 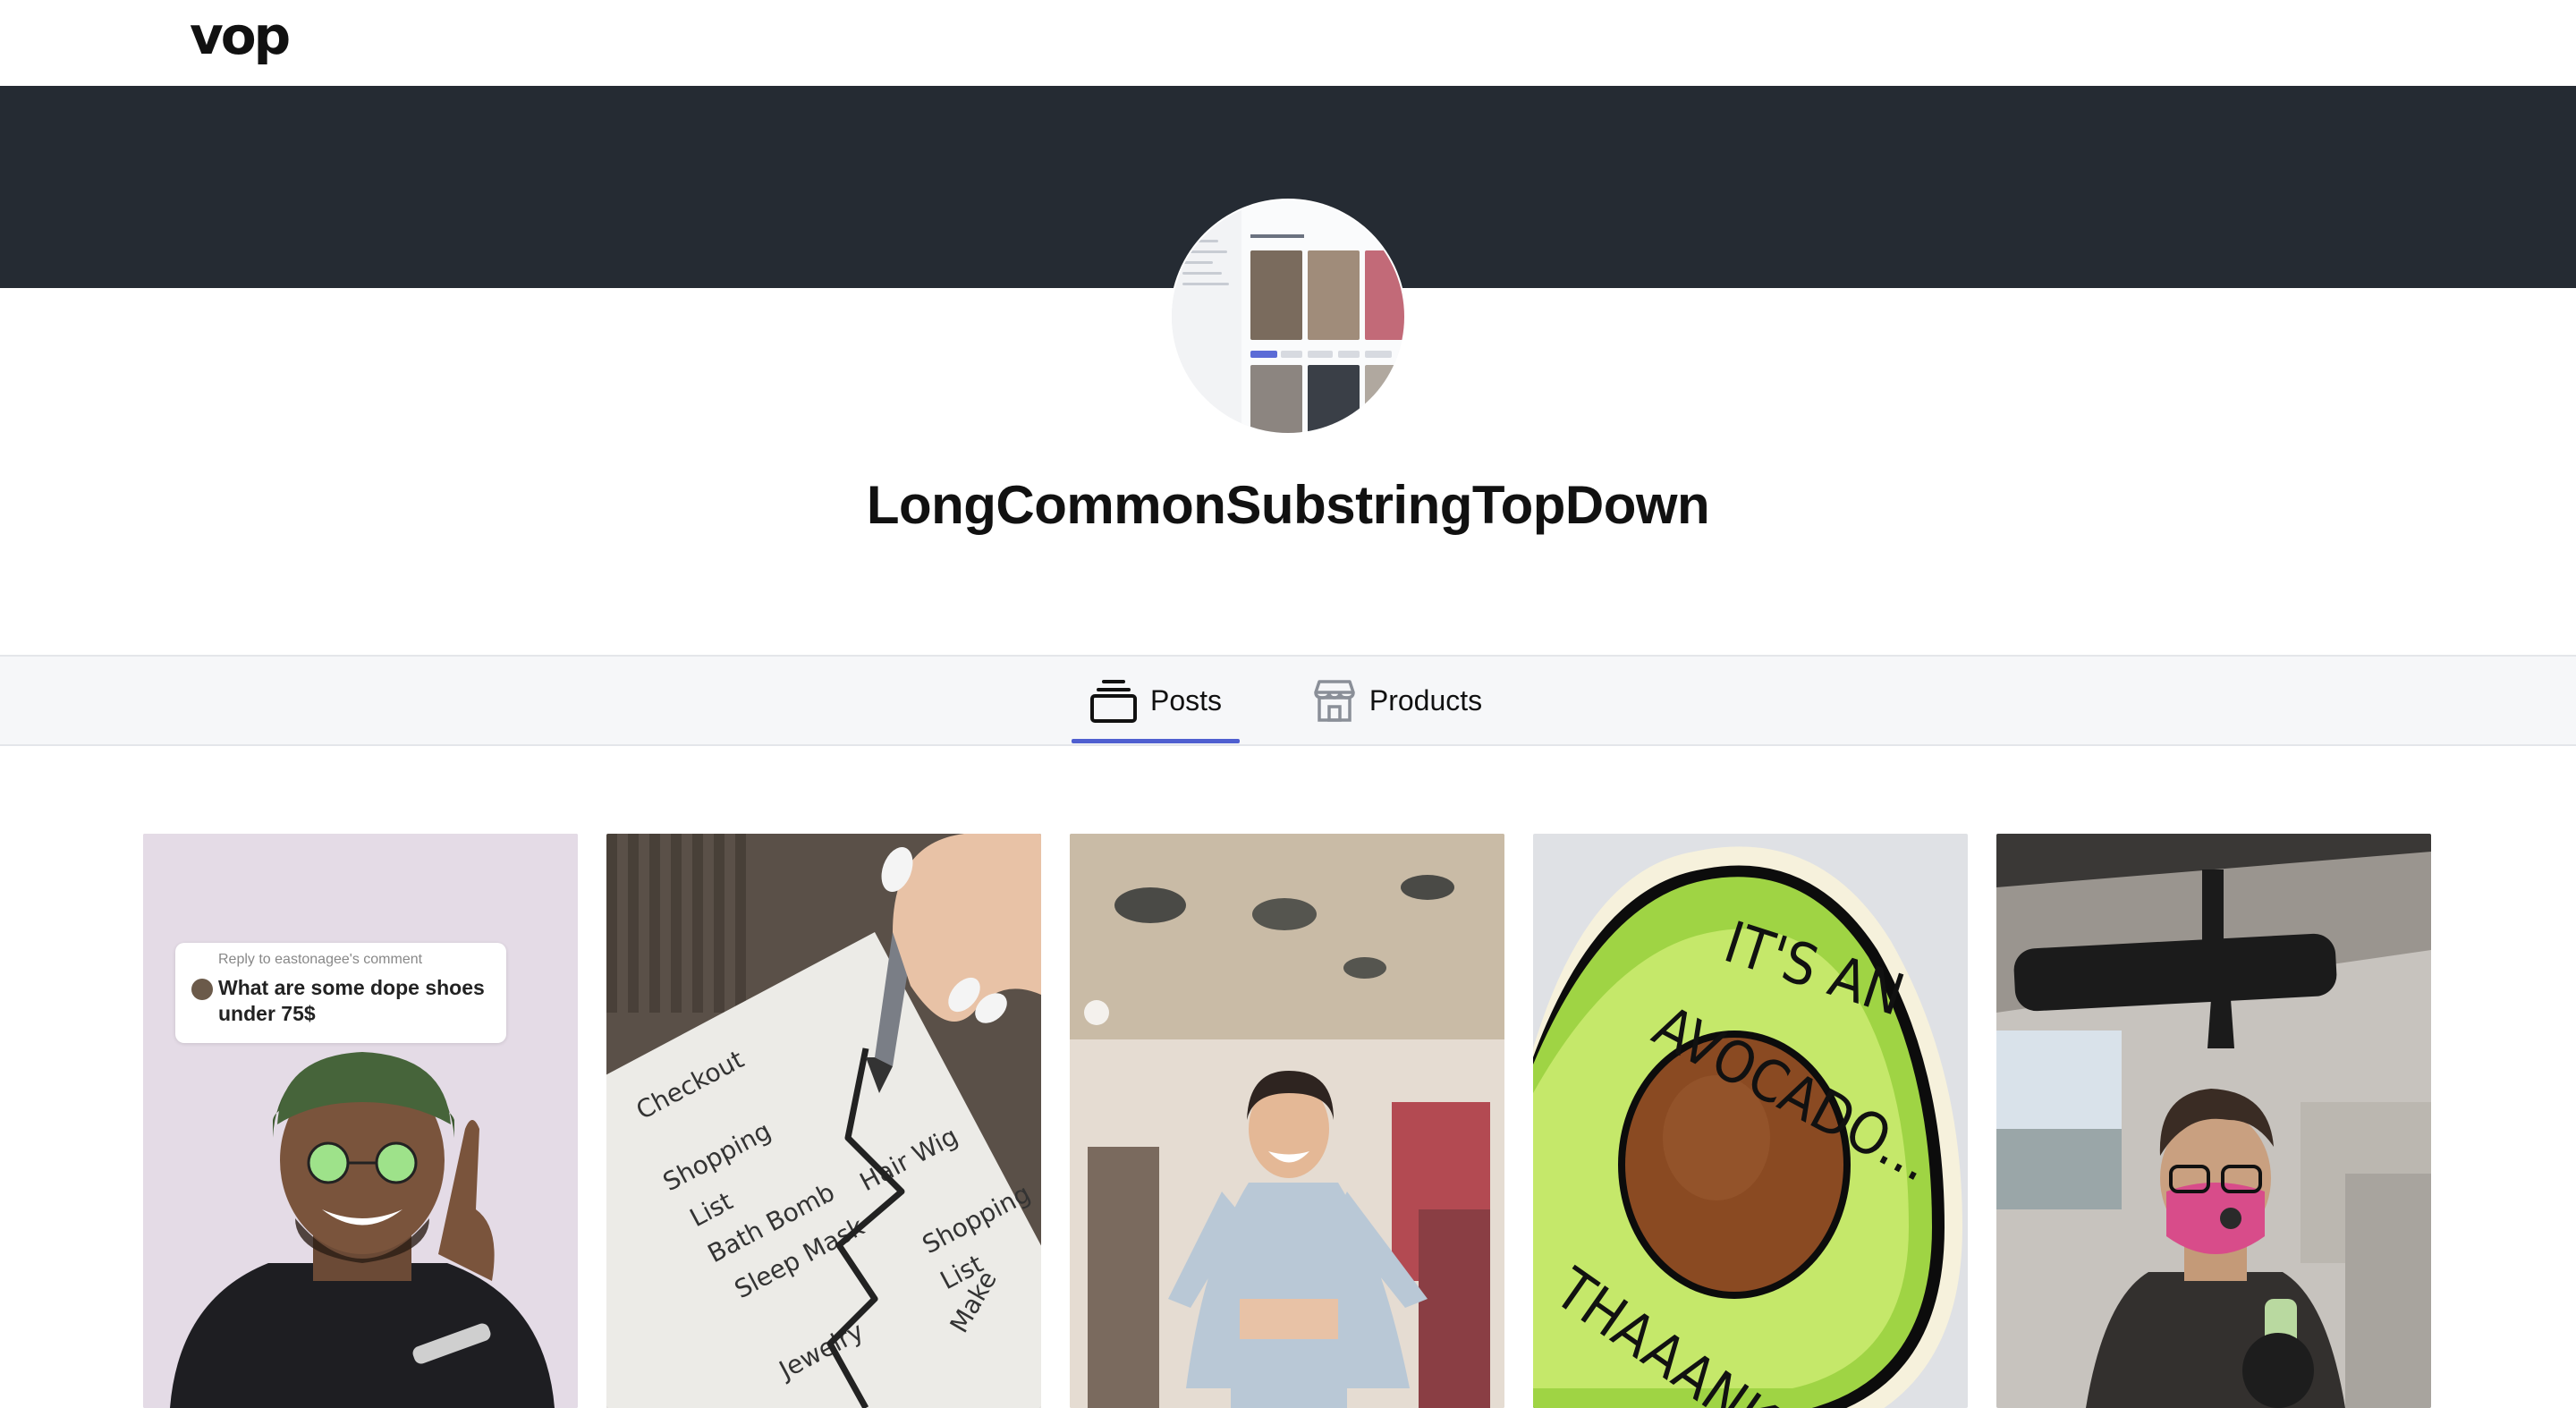 I want to click on post-thumbnail-man-beanie, so click(x=360, y=1121).